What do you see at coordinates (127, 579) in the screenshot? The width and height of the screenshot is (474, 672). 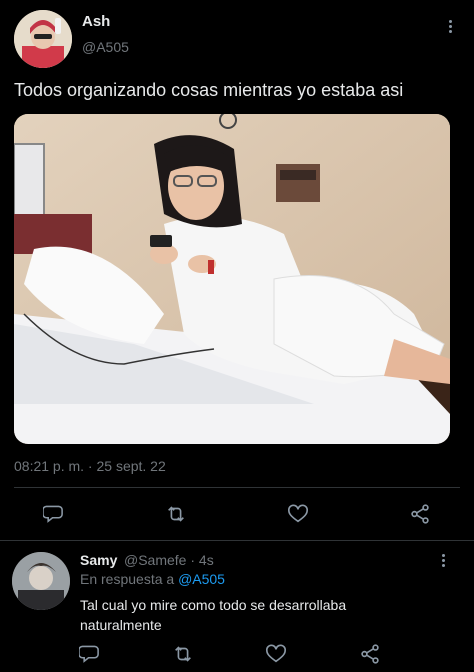 I see `replying-to-prefix: En respuesta a` at bounding box center [127, 579].